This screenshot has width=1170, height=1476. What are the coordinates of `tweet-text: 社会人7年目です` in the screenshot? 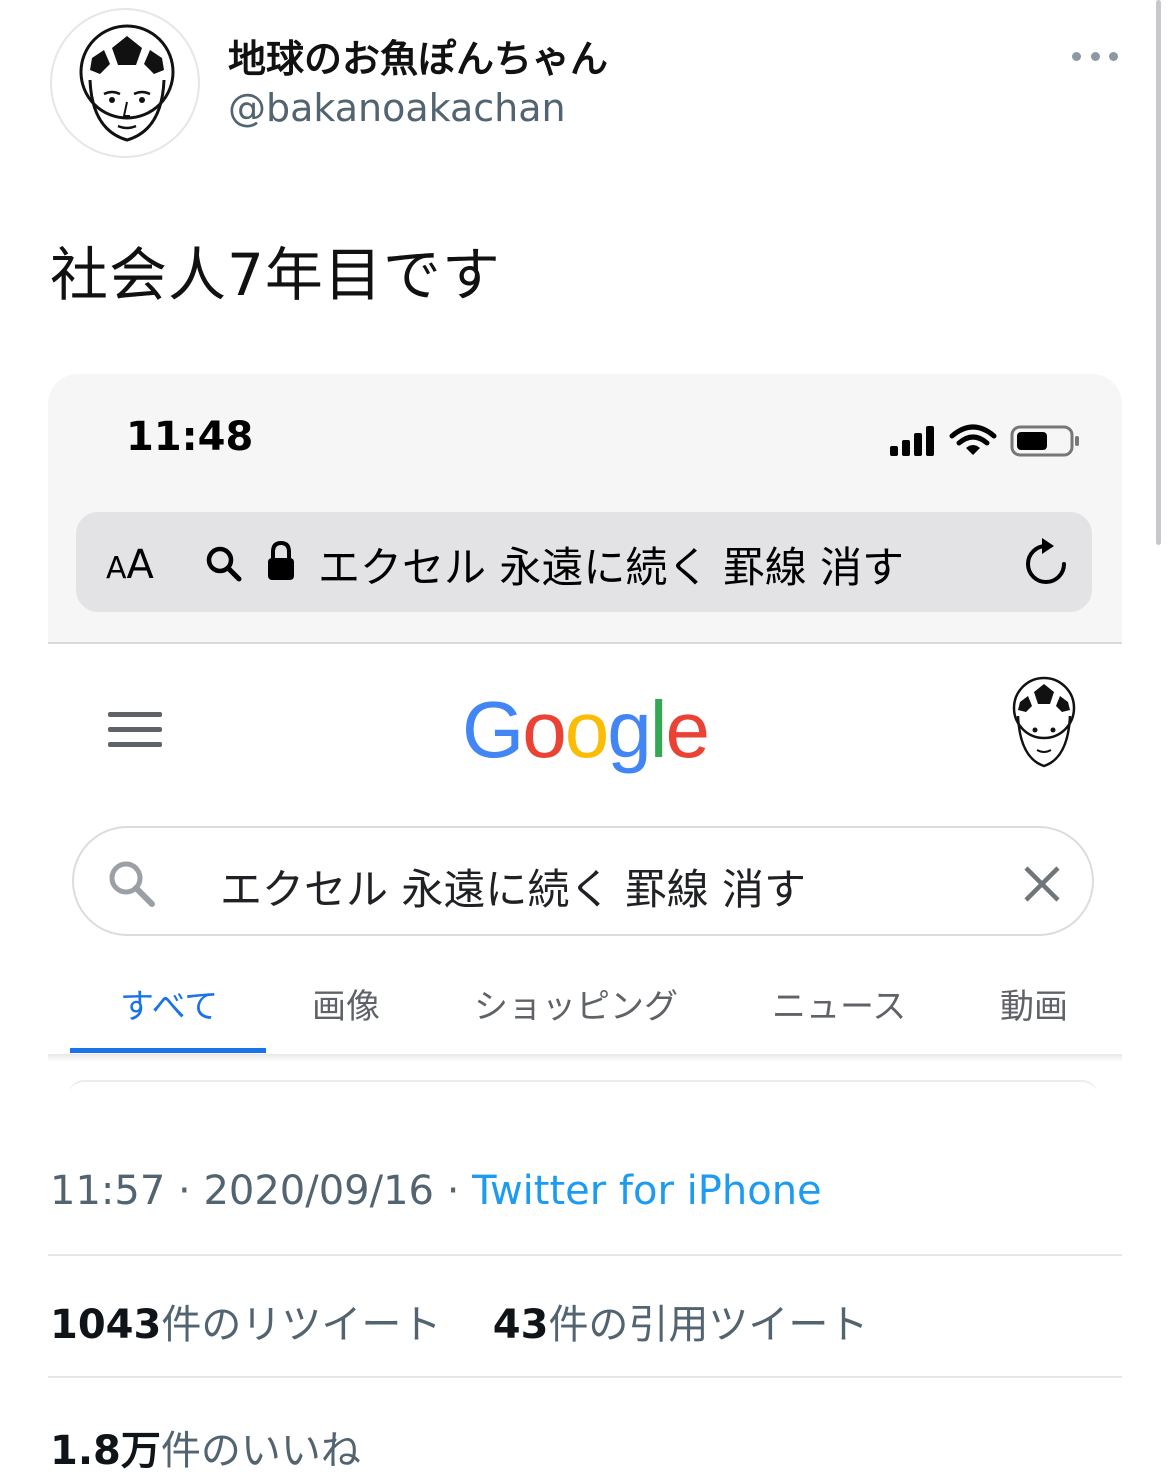 It's located at (275, 275).